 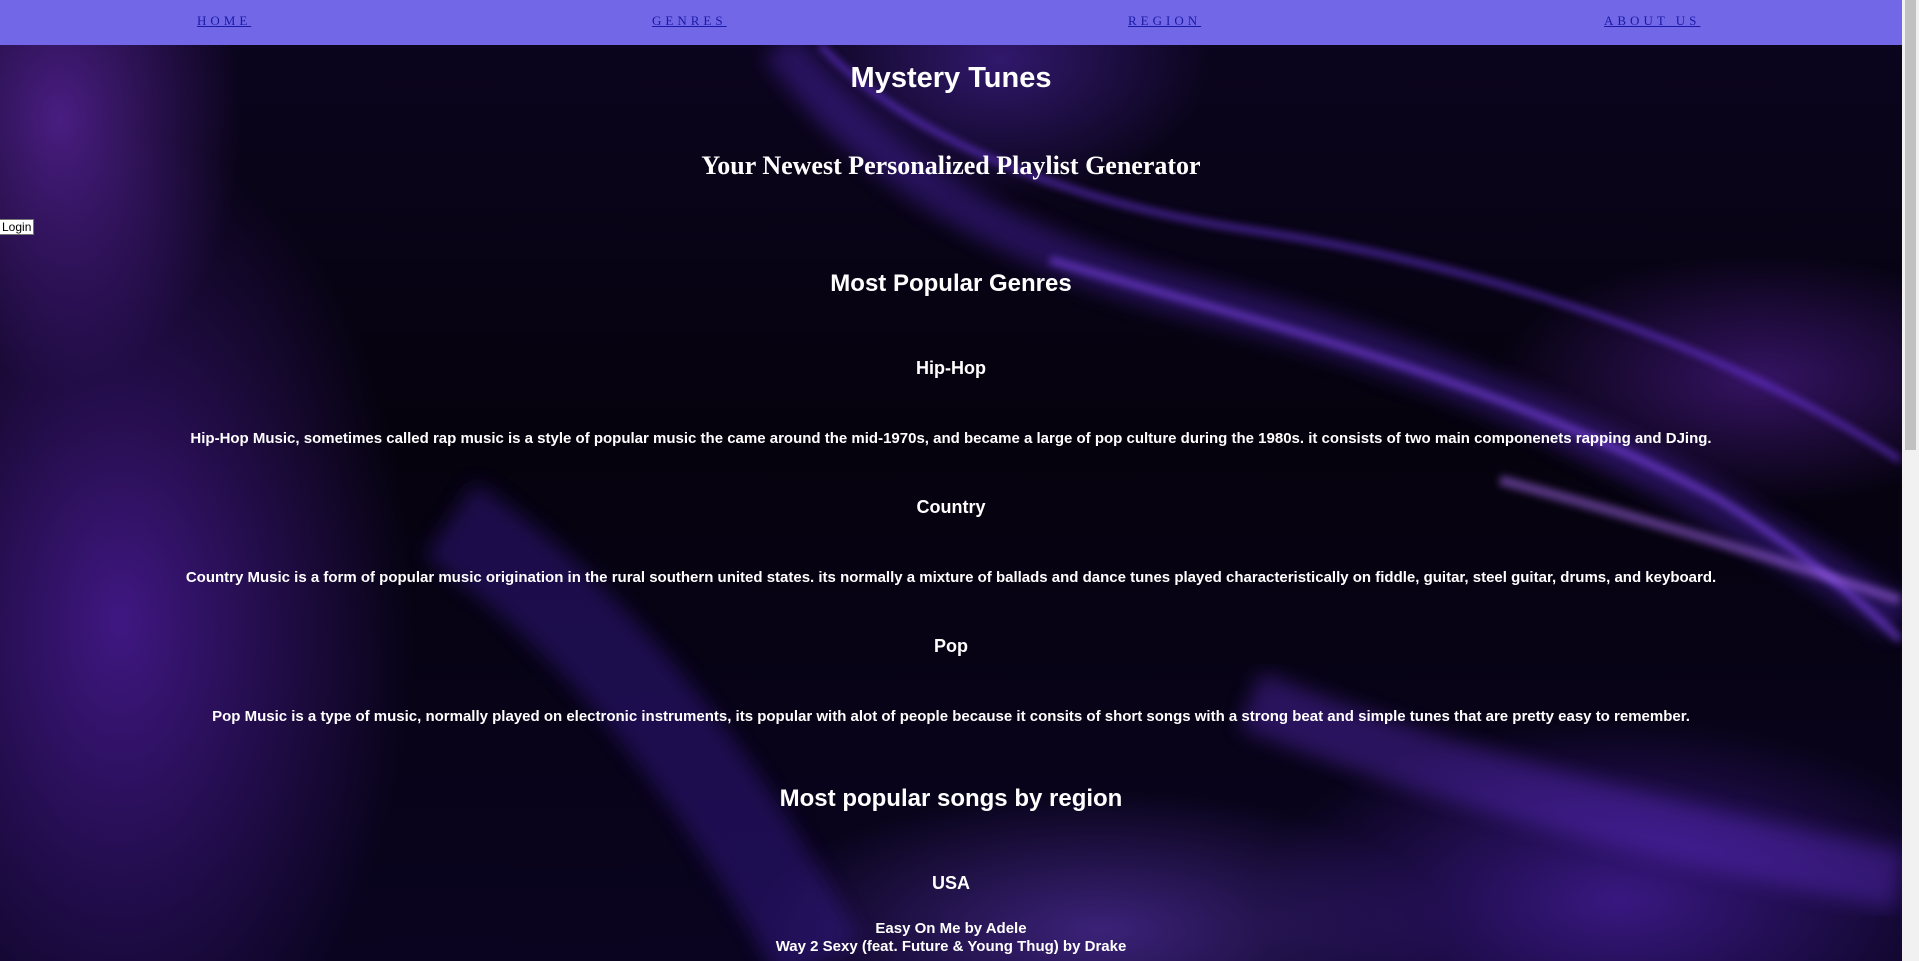 I want to click on genre-title: Pop, so click(x=951, y=646).